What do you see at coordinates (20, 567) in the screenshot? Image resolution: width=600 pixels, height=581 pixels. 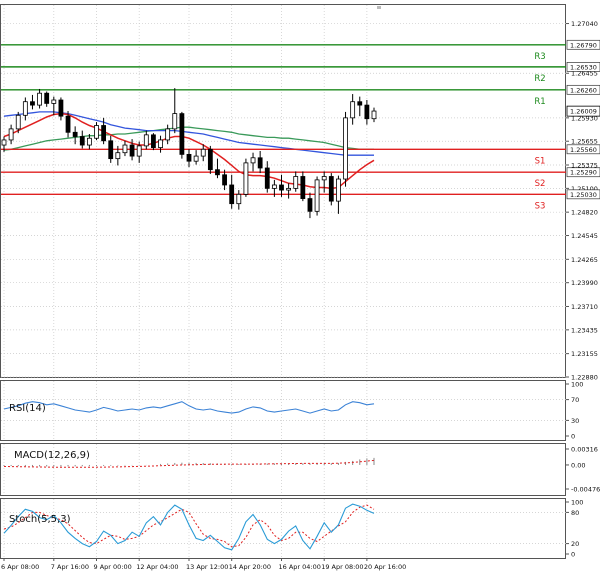 I see `x-tick-label: 6 Apr 08:00` at bounding box center [20, 567].